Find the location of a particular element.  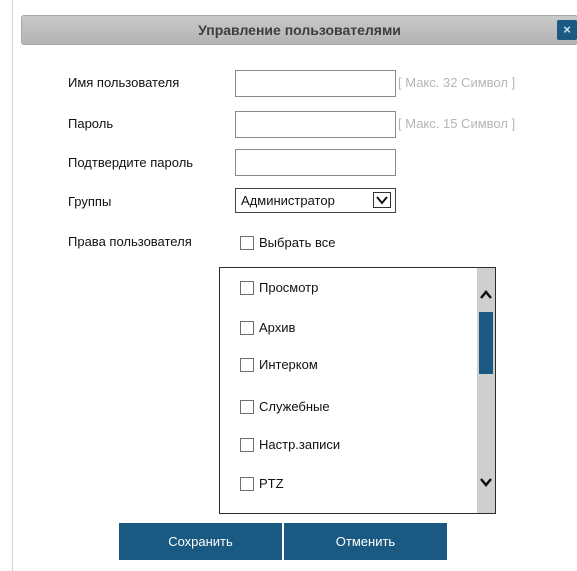

scrollbar is located at coordinates (486, 390).